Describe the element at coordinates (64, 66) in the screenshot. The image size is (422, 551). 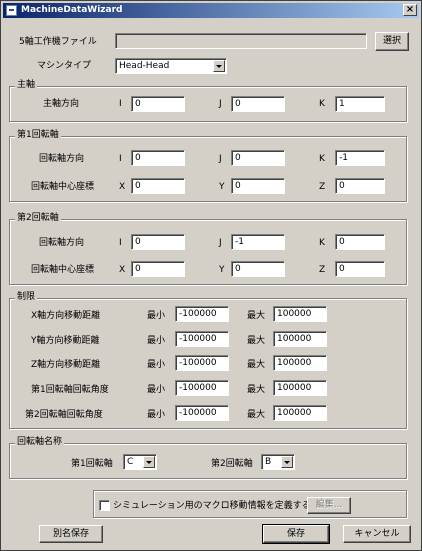
I see `machine-type-label: マシンタイプ` at that location.